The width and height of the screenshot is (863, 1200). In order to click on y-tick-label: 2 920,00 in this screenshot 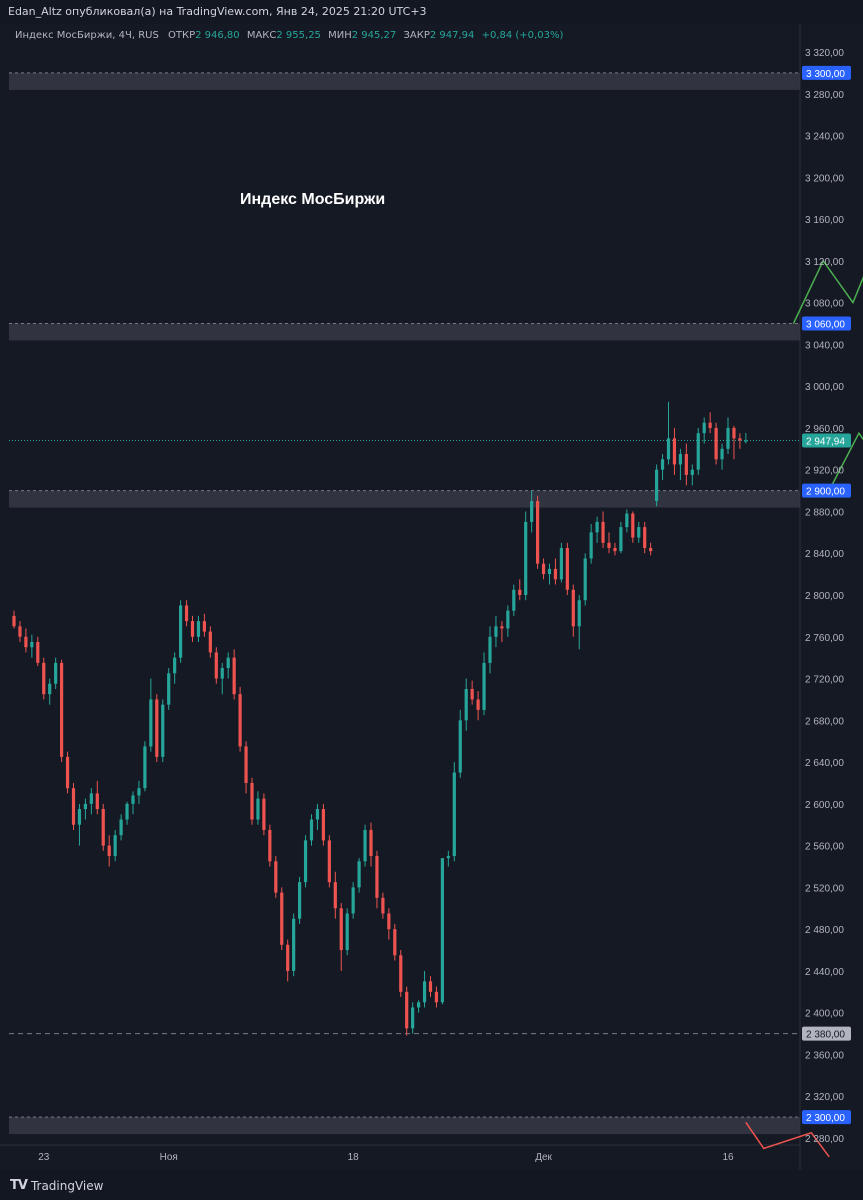, I will do `click(824, 471)`.